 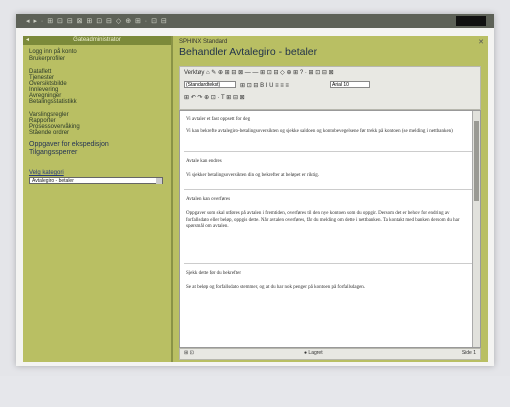 I want to click on sidebar-item: Betalingsstatistikk, so click(x=53, y=102).